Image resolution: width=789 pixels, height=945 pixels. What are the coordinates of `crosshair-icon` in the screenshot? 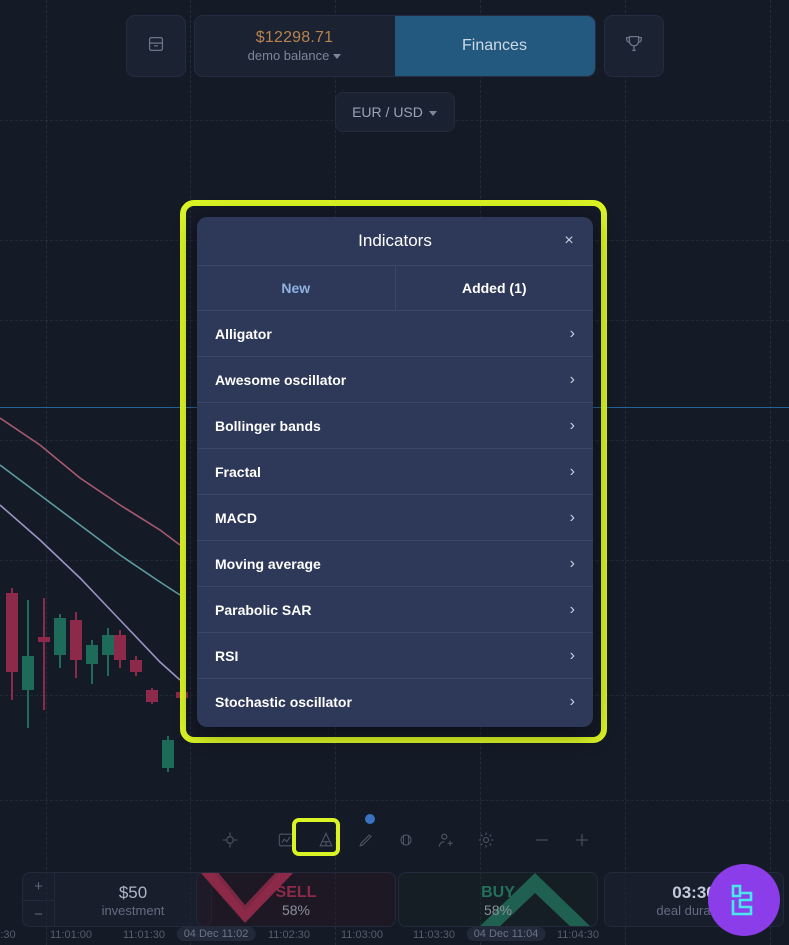 It's located at (230, 840).